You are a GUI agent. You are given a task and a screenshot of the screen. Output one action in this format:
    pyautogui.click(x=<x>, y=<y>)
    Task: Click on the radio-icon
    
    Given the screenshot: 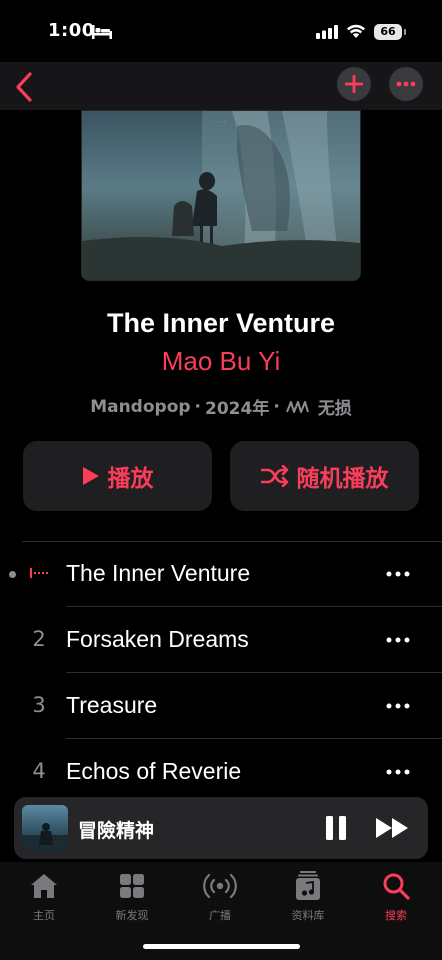 What is the action you would take?
    pyautogui.click(x=220, y=886)
    